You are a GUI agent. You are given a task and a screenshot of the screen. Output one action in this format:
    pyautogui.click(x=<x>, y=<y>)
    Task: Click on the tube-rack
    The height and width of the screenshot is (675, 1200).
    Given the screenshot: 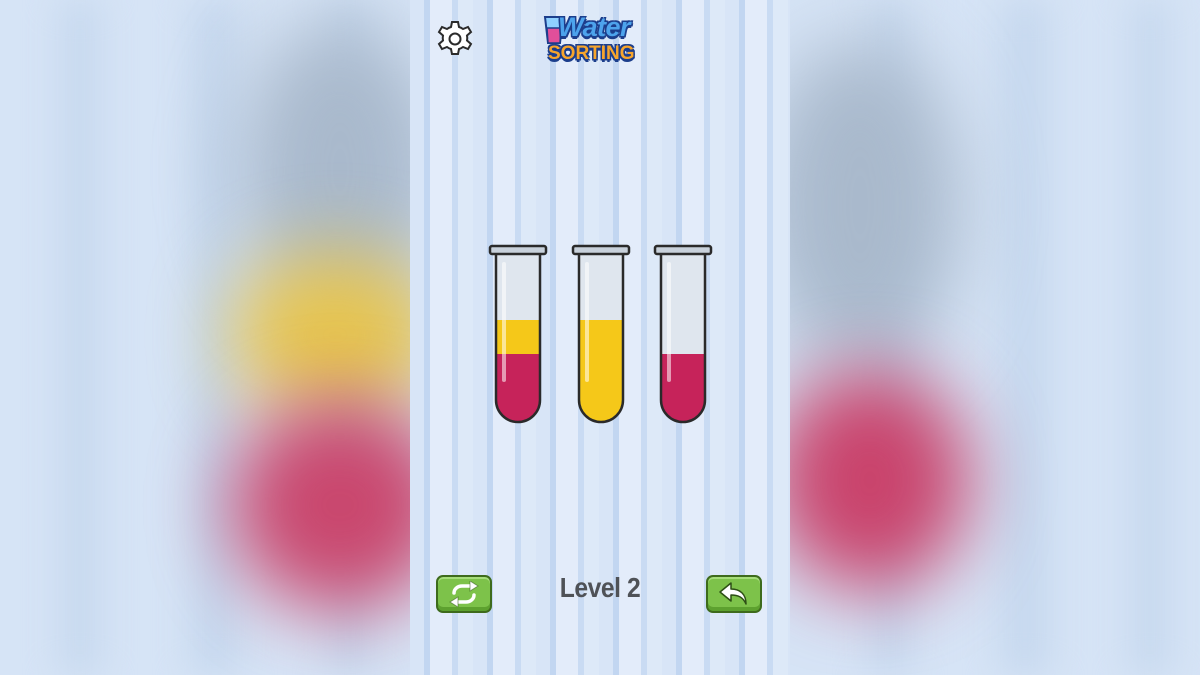 What is the action you would take?
    pyautogui.click(x=600, y=340)
    